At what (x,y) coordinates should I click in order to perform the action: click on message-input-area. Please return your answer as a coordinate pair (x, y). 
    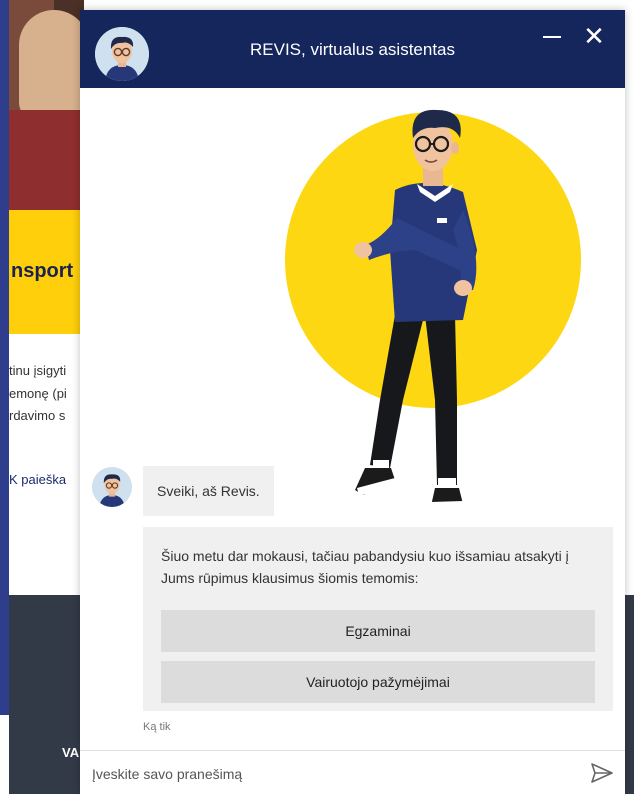
    Looking at the image, I should click on (352, 772).